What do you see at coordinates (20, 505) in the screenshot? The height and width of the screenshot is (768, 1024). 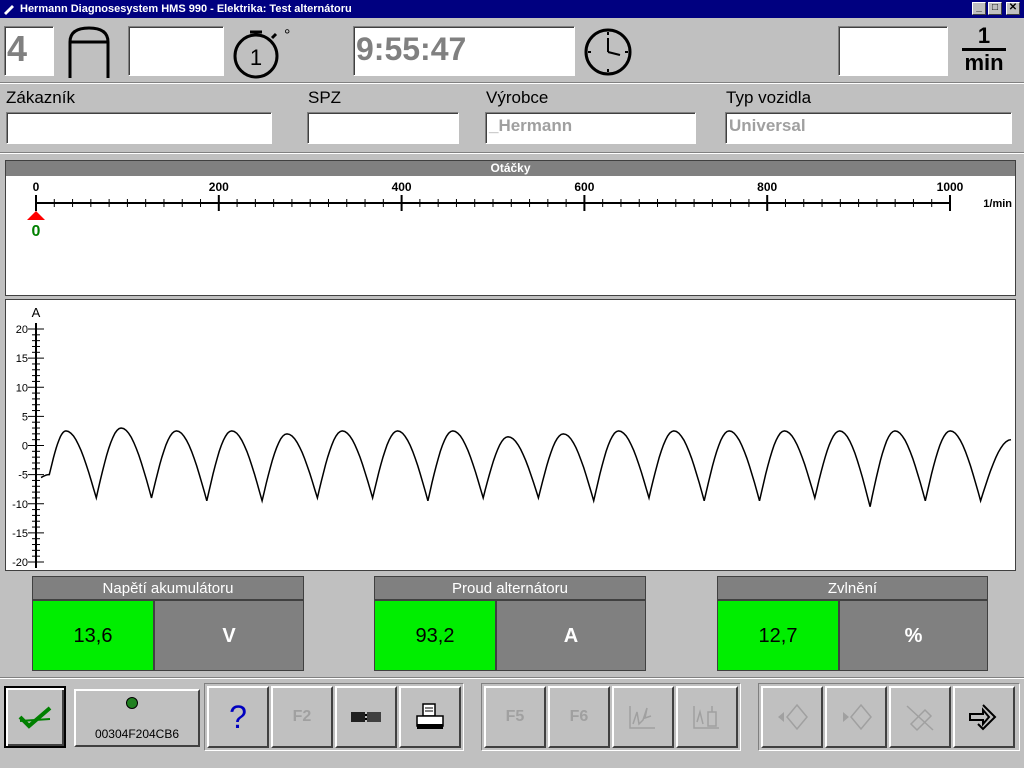 I see `y-tick-label: -10` at bounding box center [20, 505].